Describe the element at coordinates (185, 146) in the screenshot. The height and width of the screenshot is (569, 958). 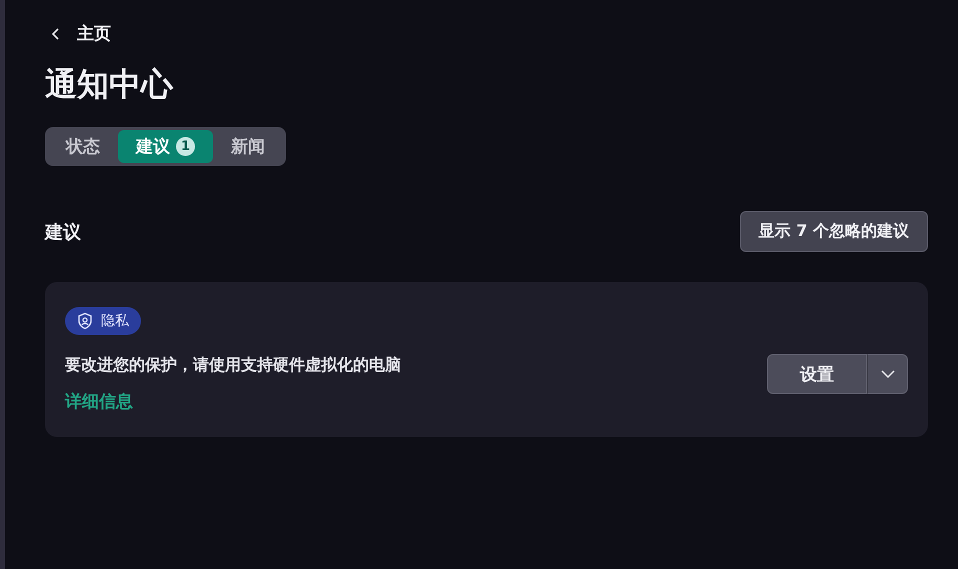
I see `count-badge: 1` at that location.